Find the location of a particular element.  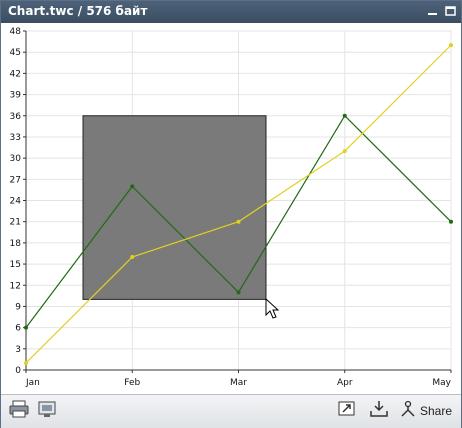

export-icon is located at coordinates (347, 411).